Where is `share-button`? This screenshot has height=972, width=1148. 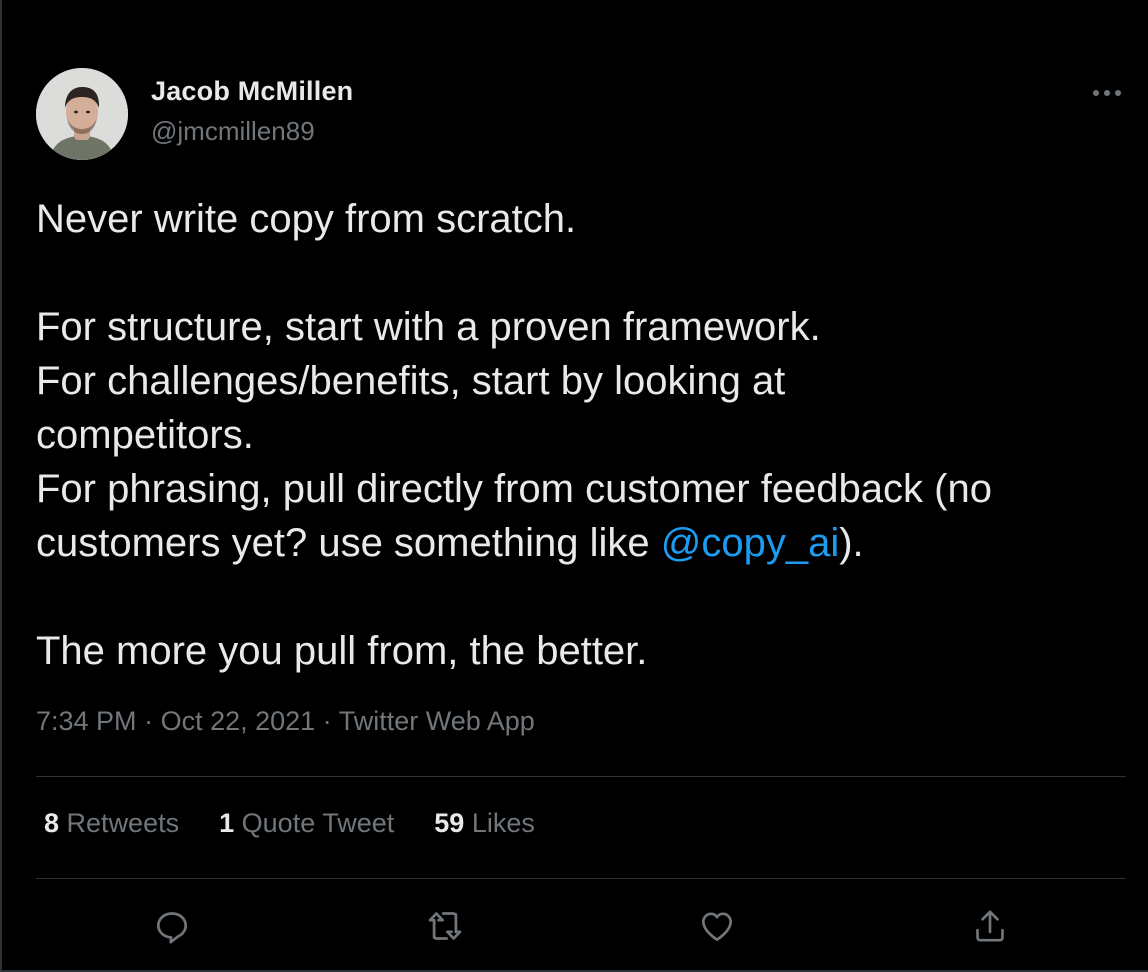
share-button is located at coordinates (990, 926).